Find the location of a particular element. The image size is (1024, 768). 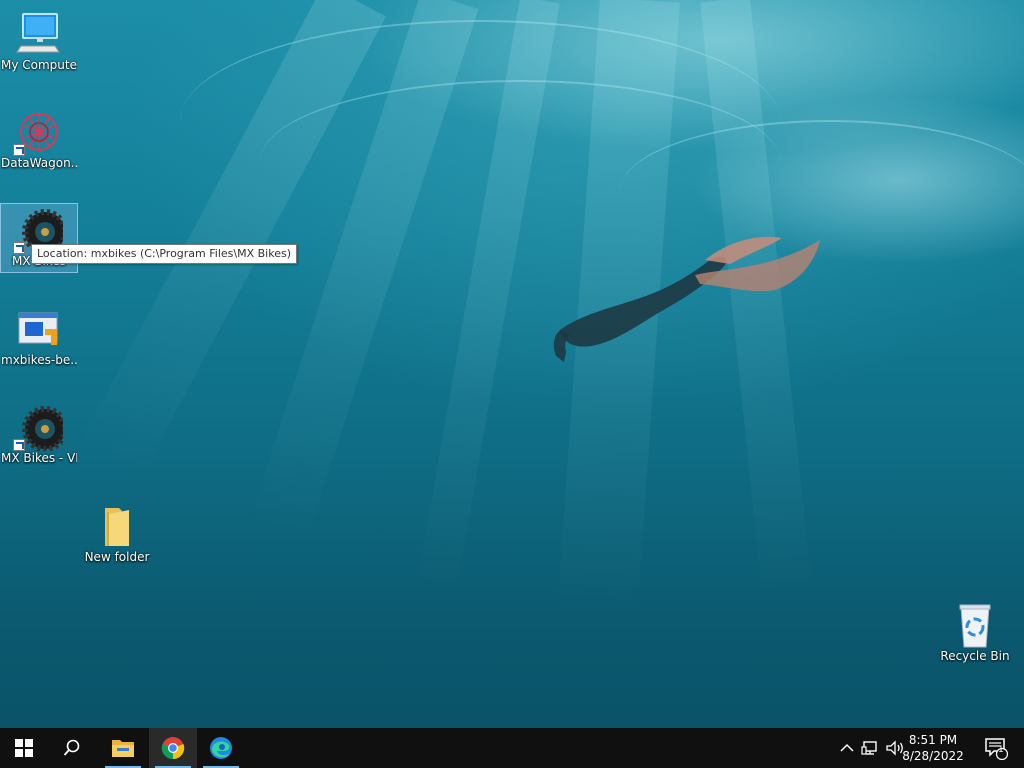

taskbar-chrome is located at coordinates (173, 748).